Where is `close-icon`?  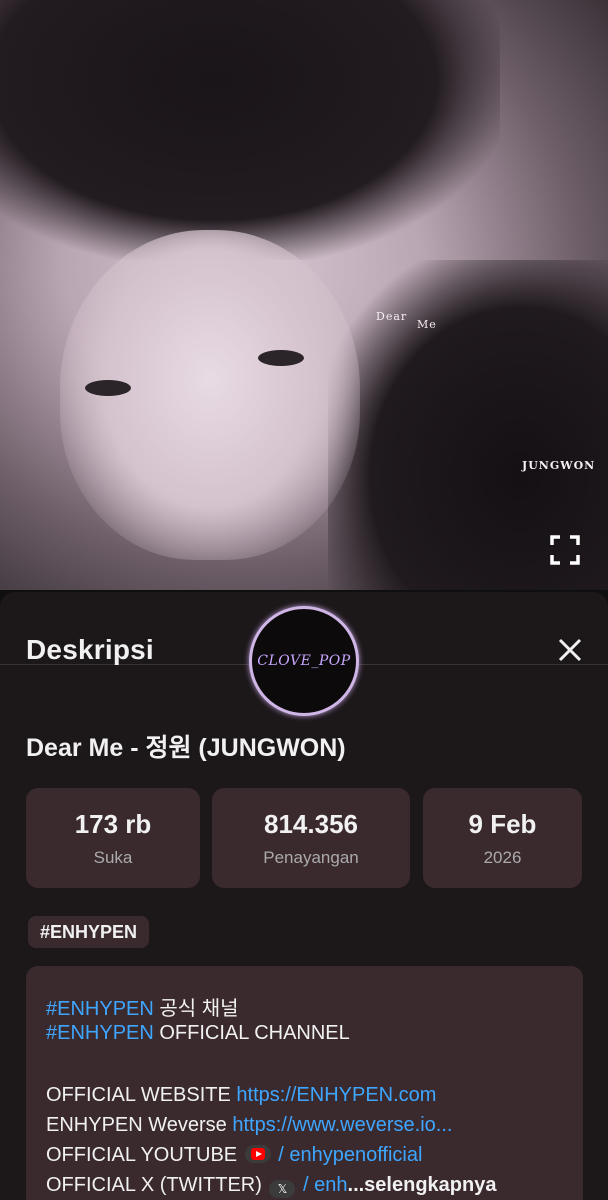
close-icon is located at coordinates (570, 650).